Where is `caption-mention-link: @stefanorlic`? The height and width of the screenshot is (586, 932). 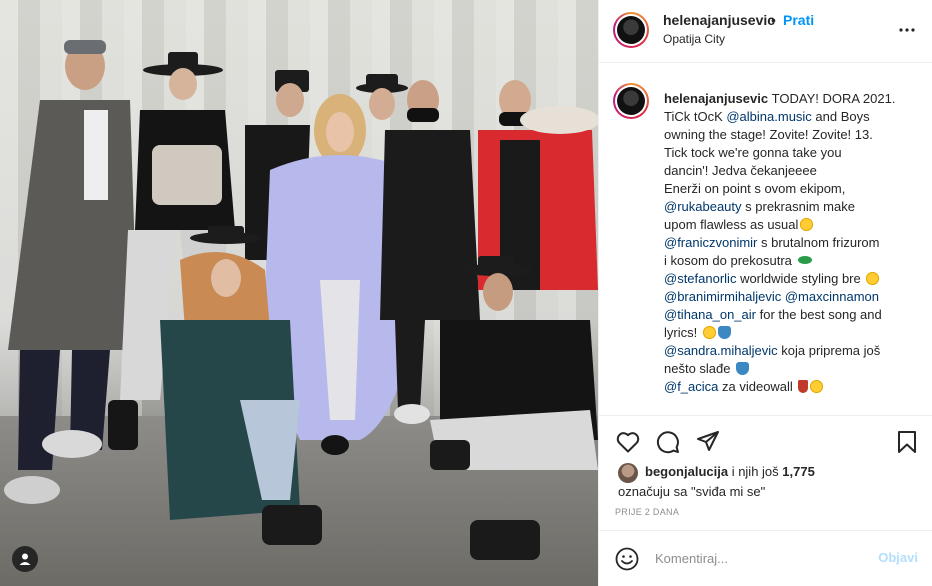
caption-mention-link: @stefanorlic is located at coordinates (700, 278).